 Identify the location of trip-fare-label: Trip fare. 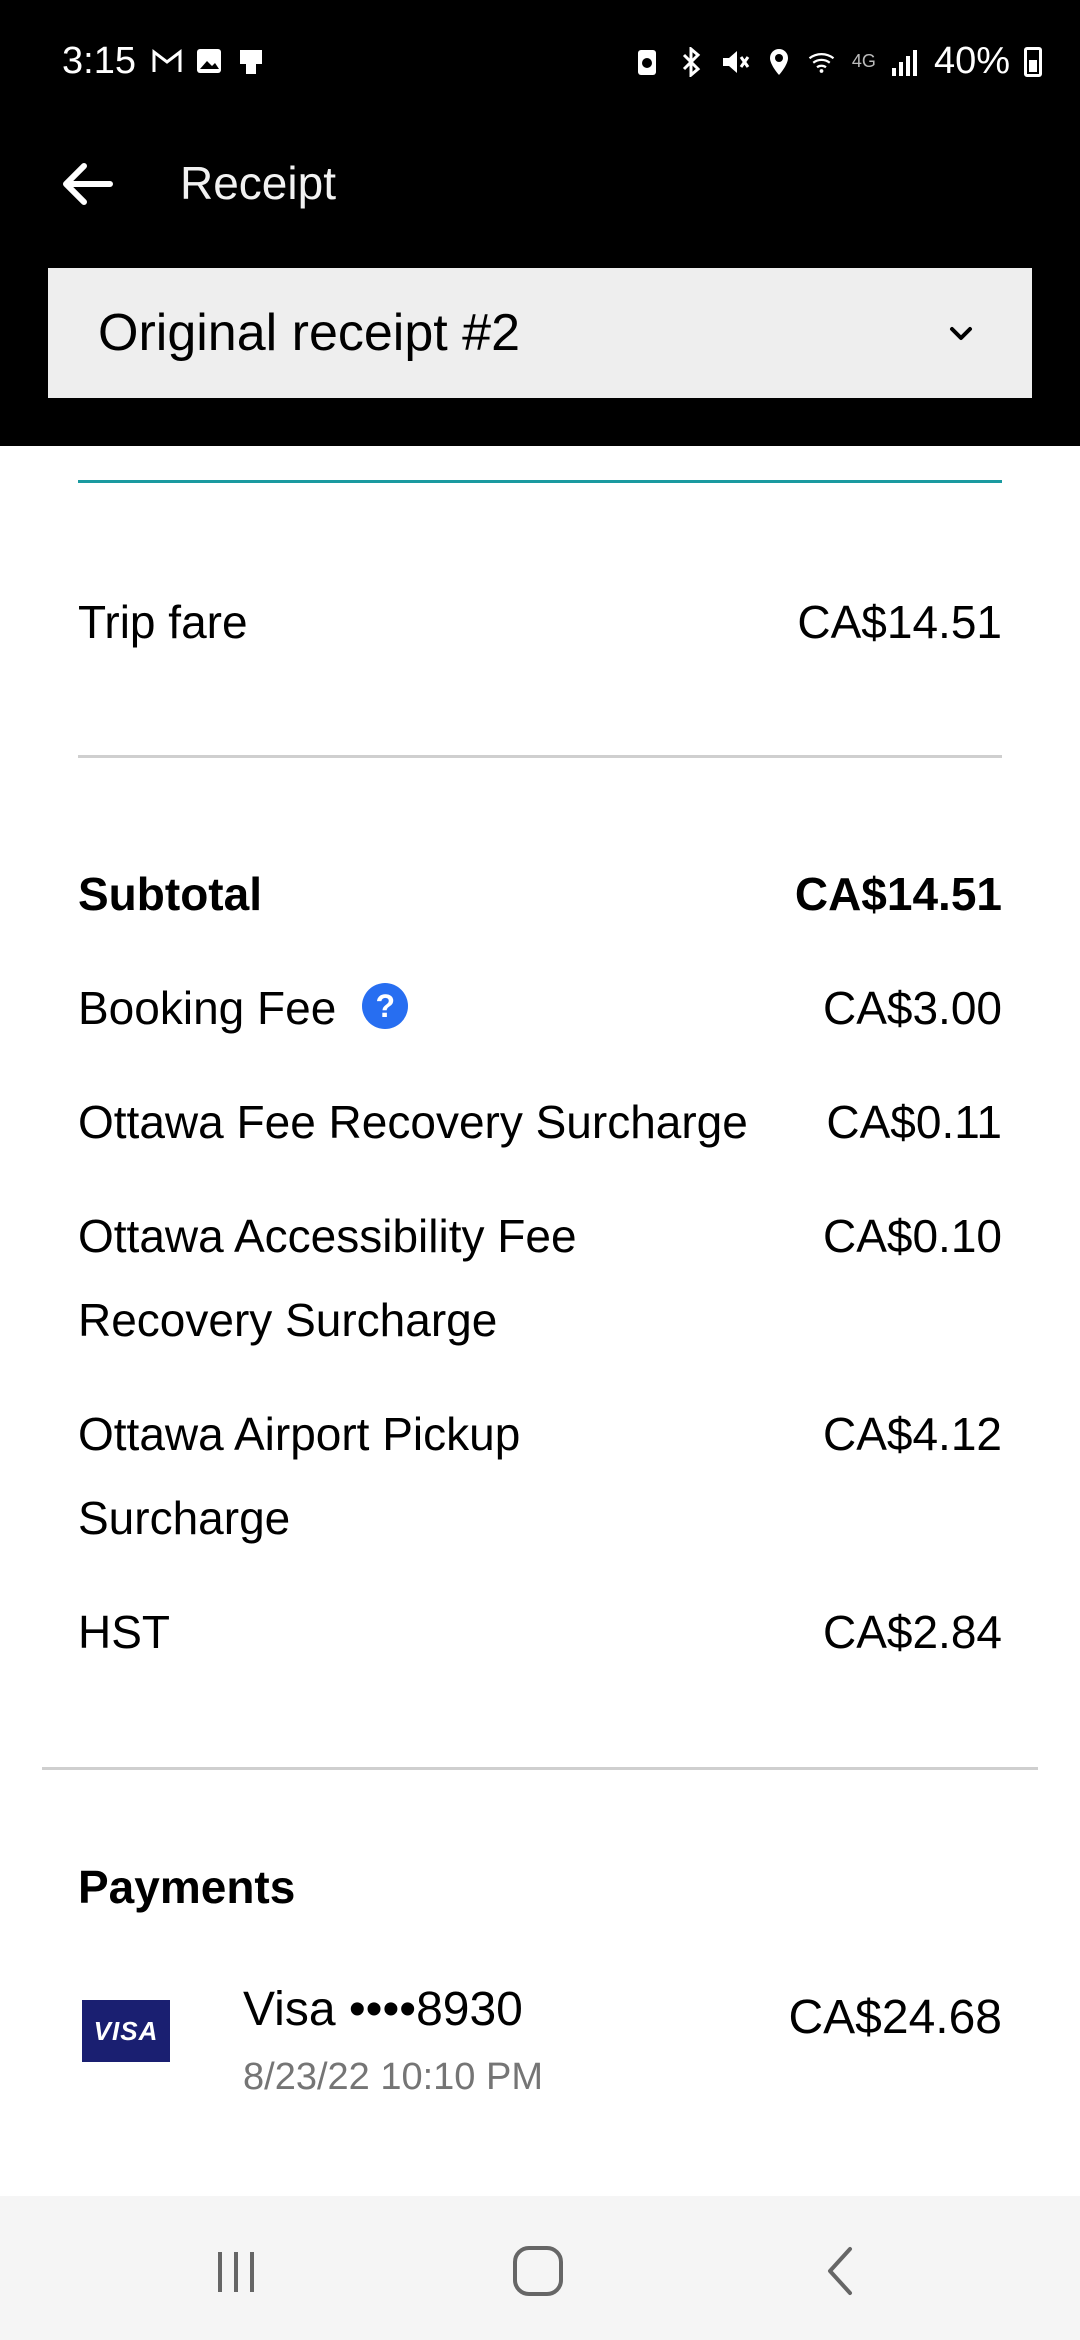
(163, 622).